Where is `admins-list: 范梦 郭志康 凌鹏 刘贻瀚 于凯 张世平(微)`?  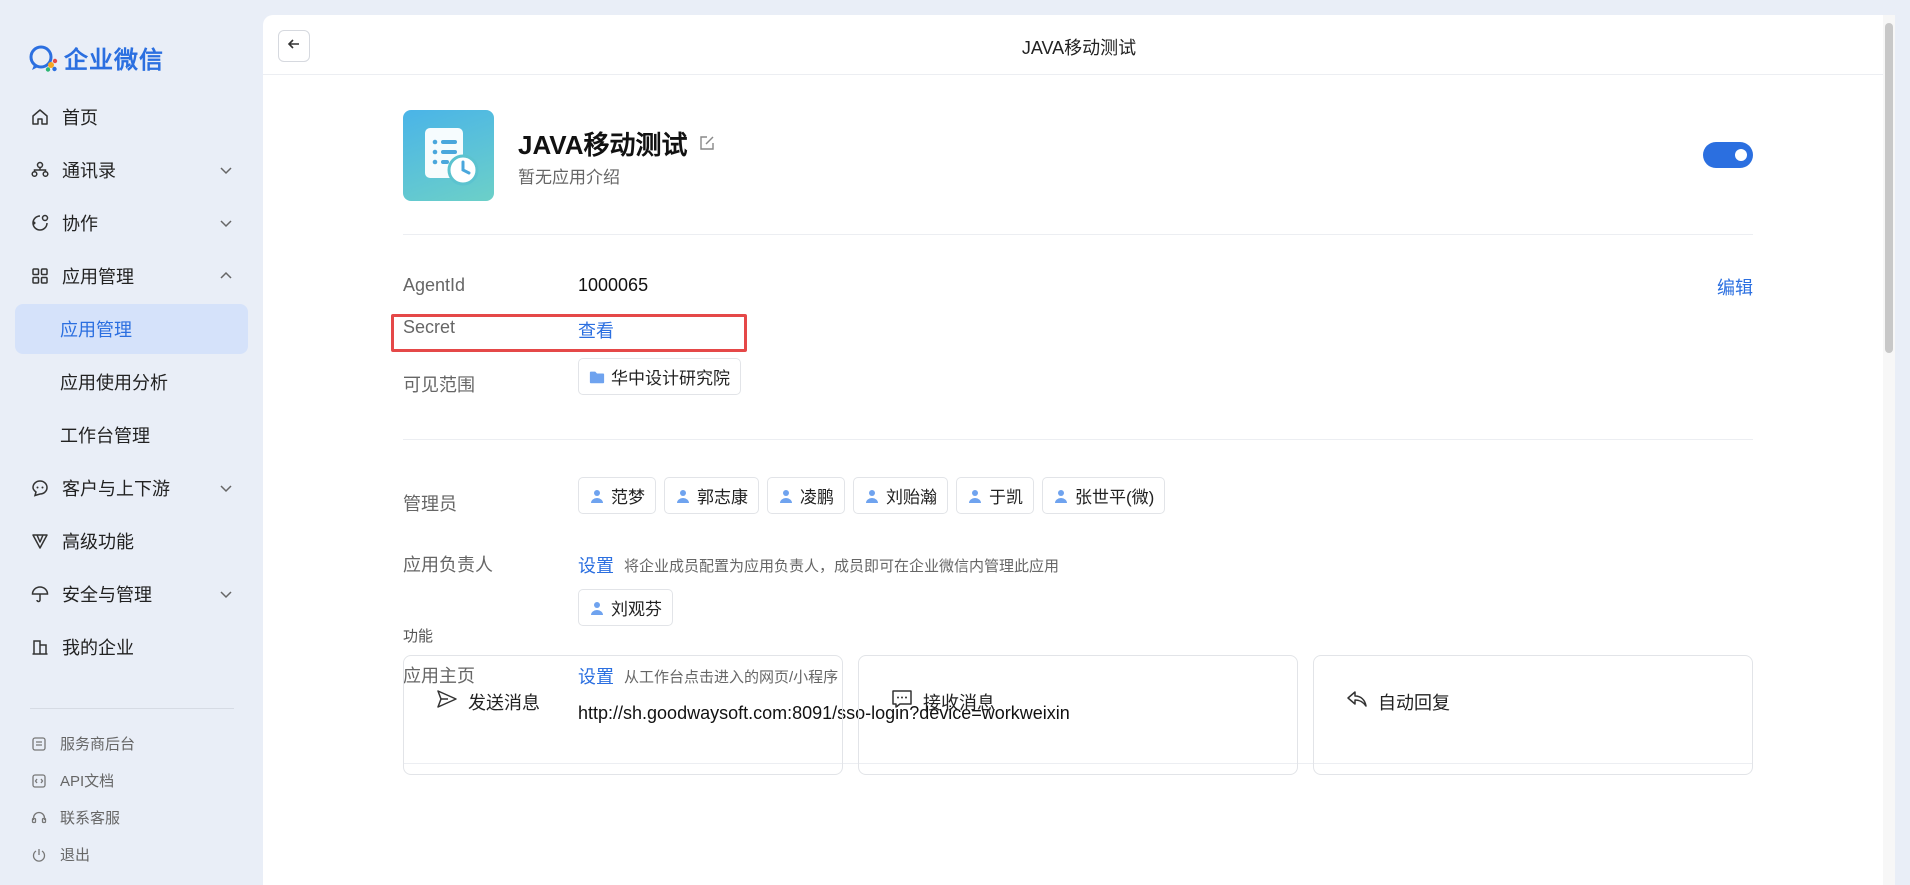 admins-list: 范梦 郭志康 凌鹏 刘贻瀚 于凯 张世平(微) is located at coordinates (875, 495).